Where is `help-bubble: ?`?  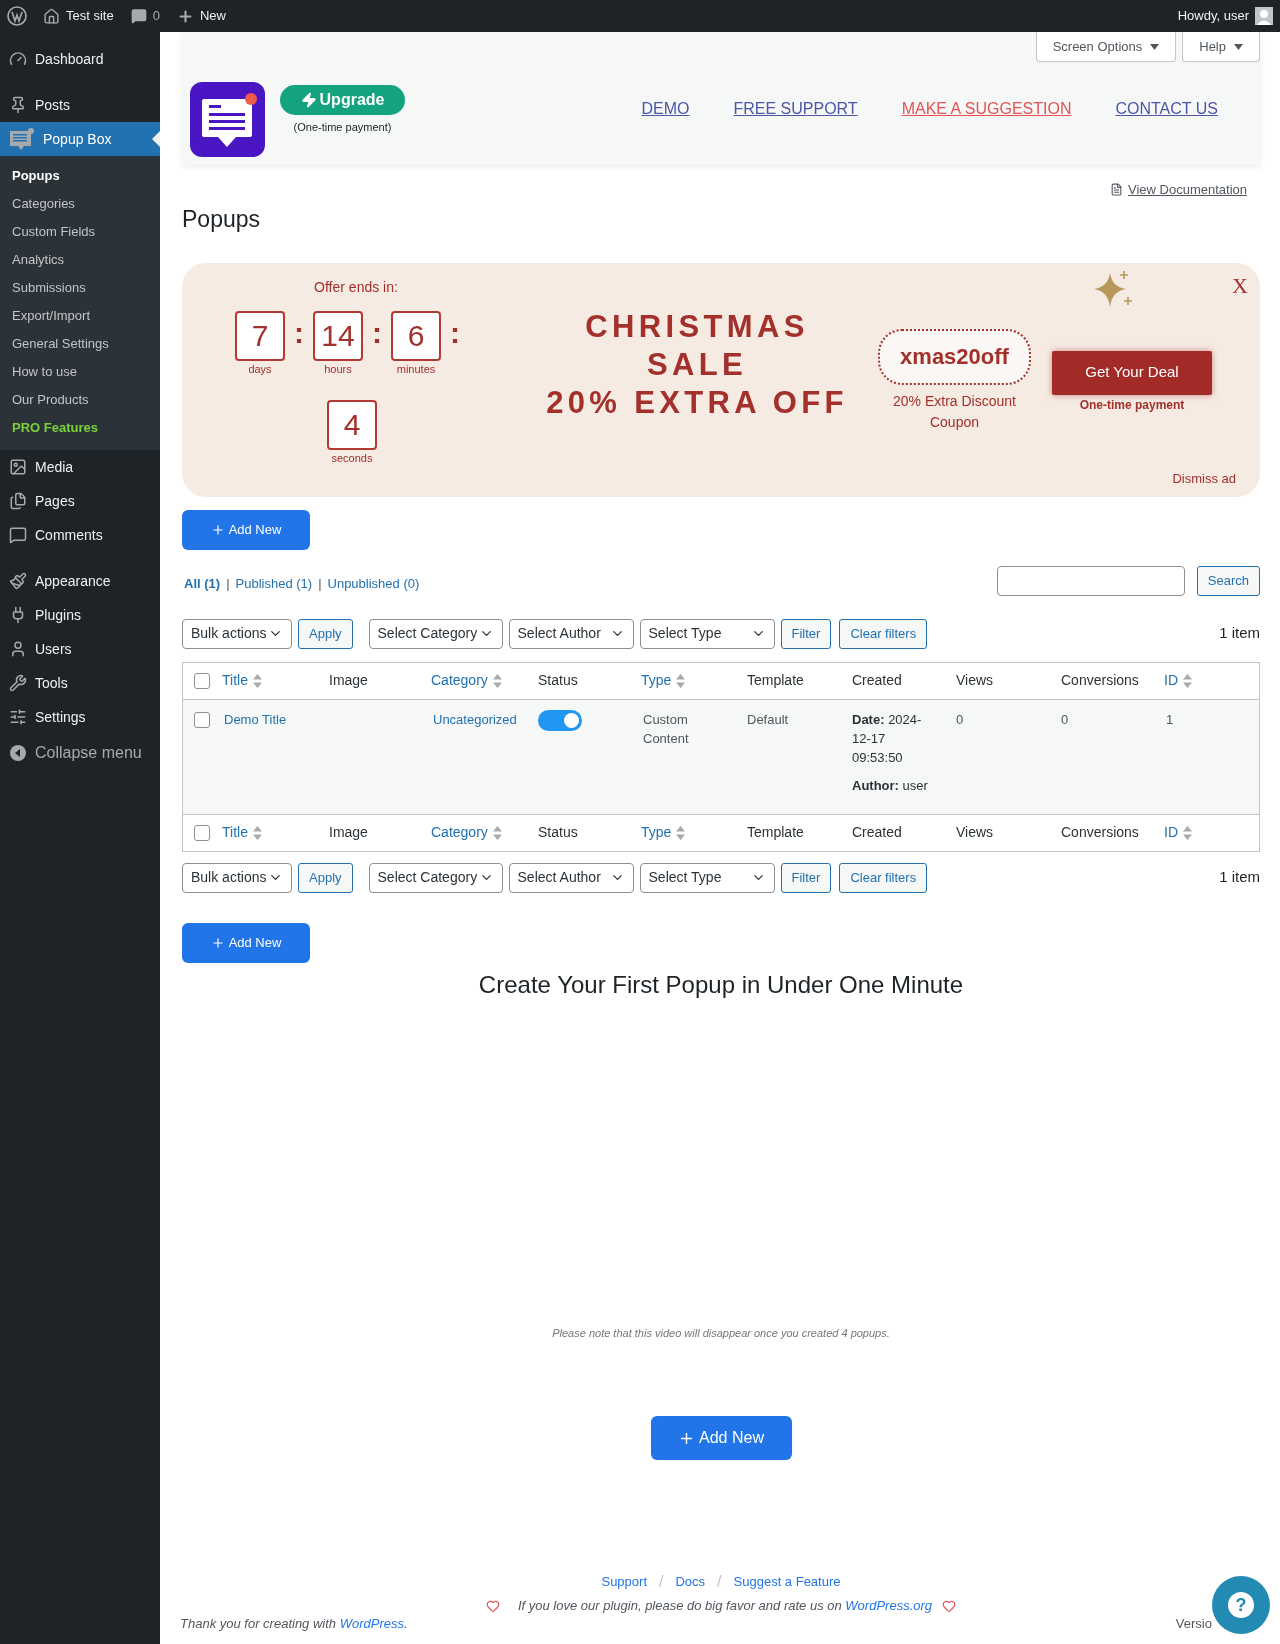 help-bubble: ? is located at coordinates (1241, 1605).